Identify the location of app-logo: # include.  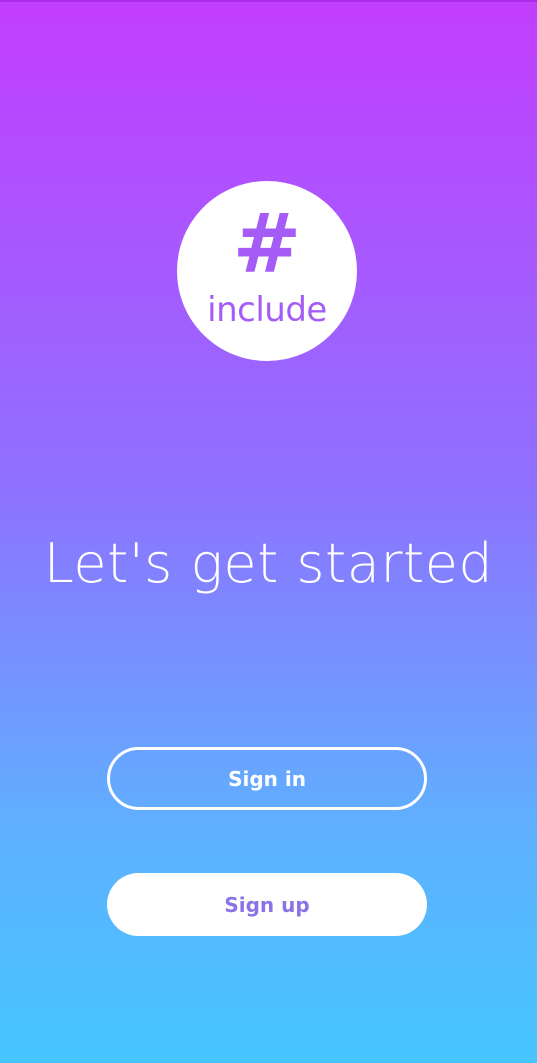
(267, 271).